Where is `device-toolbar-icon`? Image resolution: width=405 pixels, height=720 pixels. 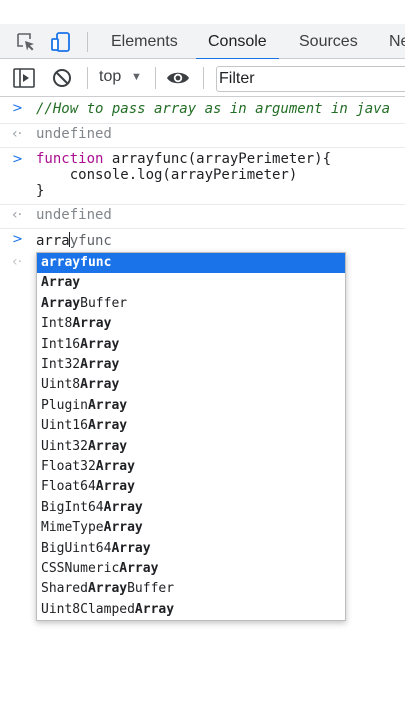 device-toolbar-icon is located at coordinates (61, 42).